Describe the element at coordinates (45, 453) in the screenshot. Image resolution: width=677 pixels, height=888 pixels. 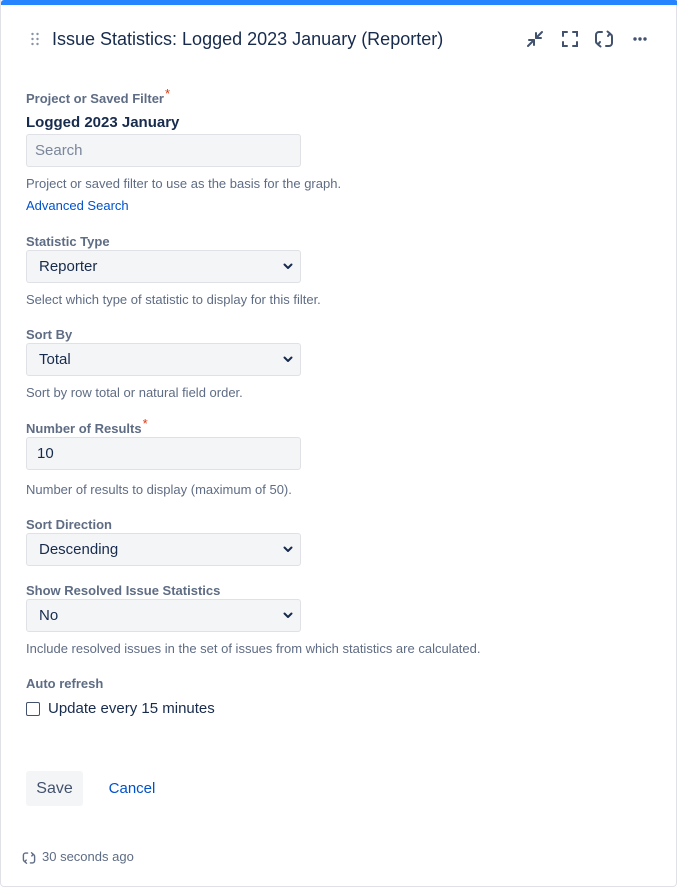
I see `num-results-value: 10` at that location.